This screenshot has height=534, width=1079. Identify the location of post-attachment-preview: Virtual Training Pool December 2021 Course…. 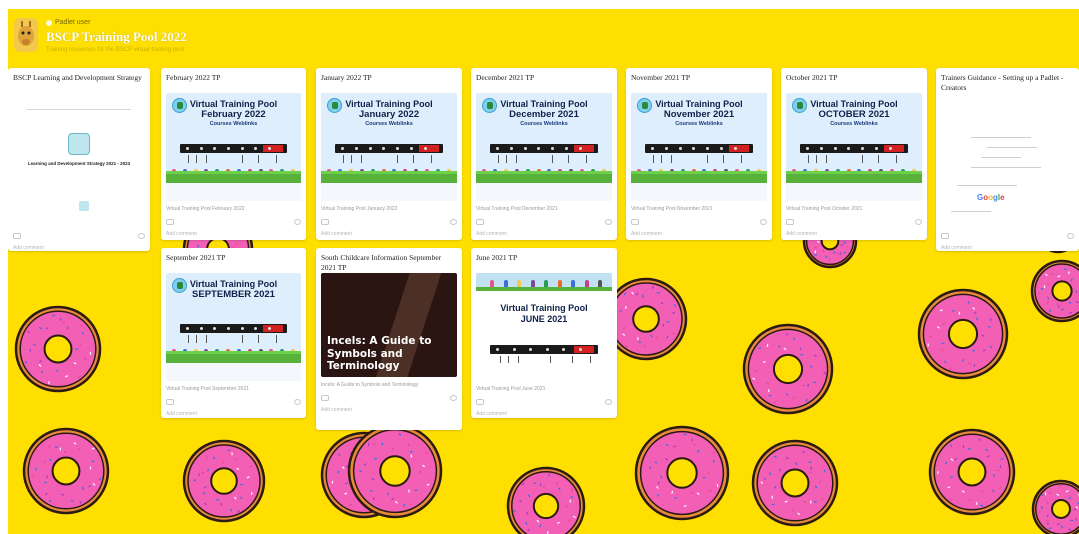
(544, 147).